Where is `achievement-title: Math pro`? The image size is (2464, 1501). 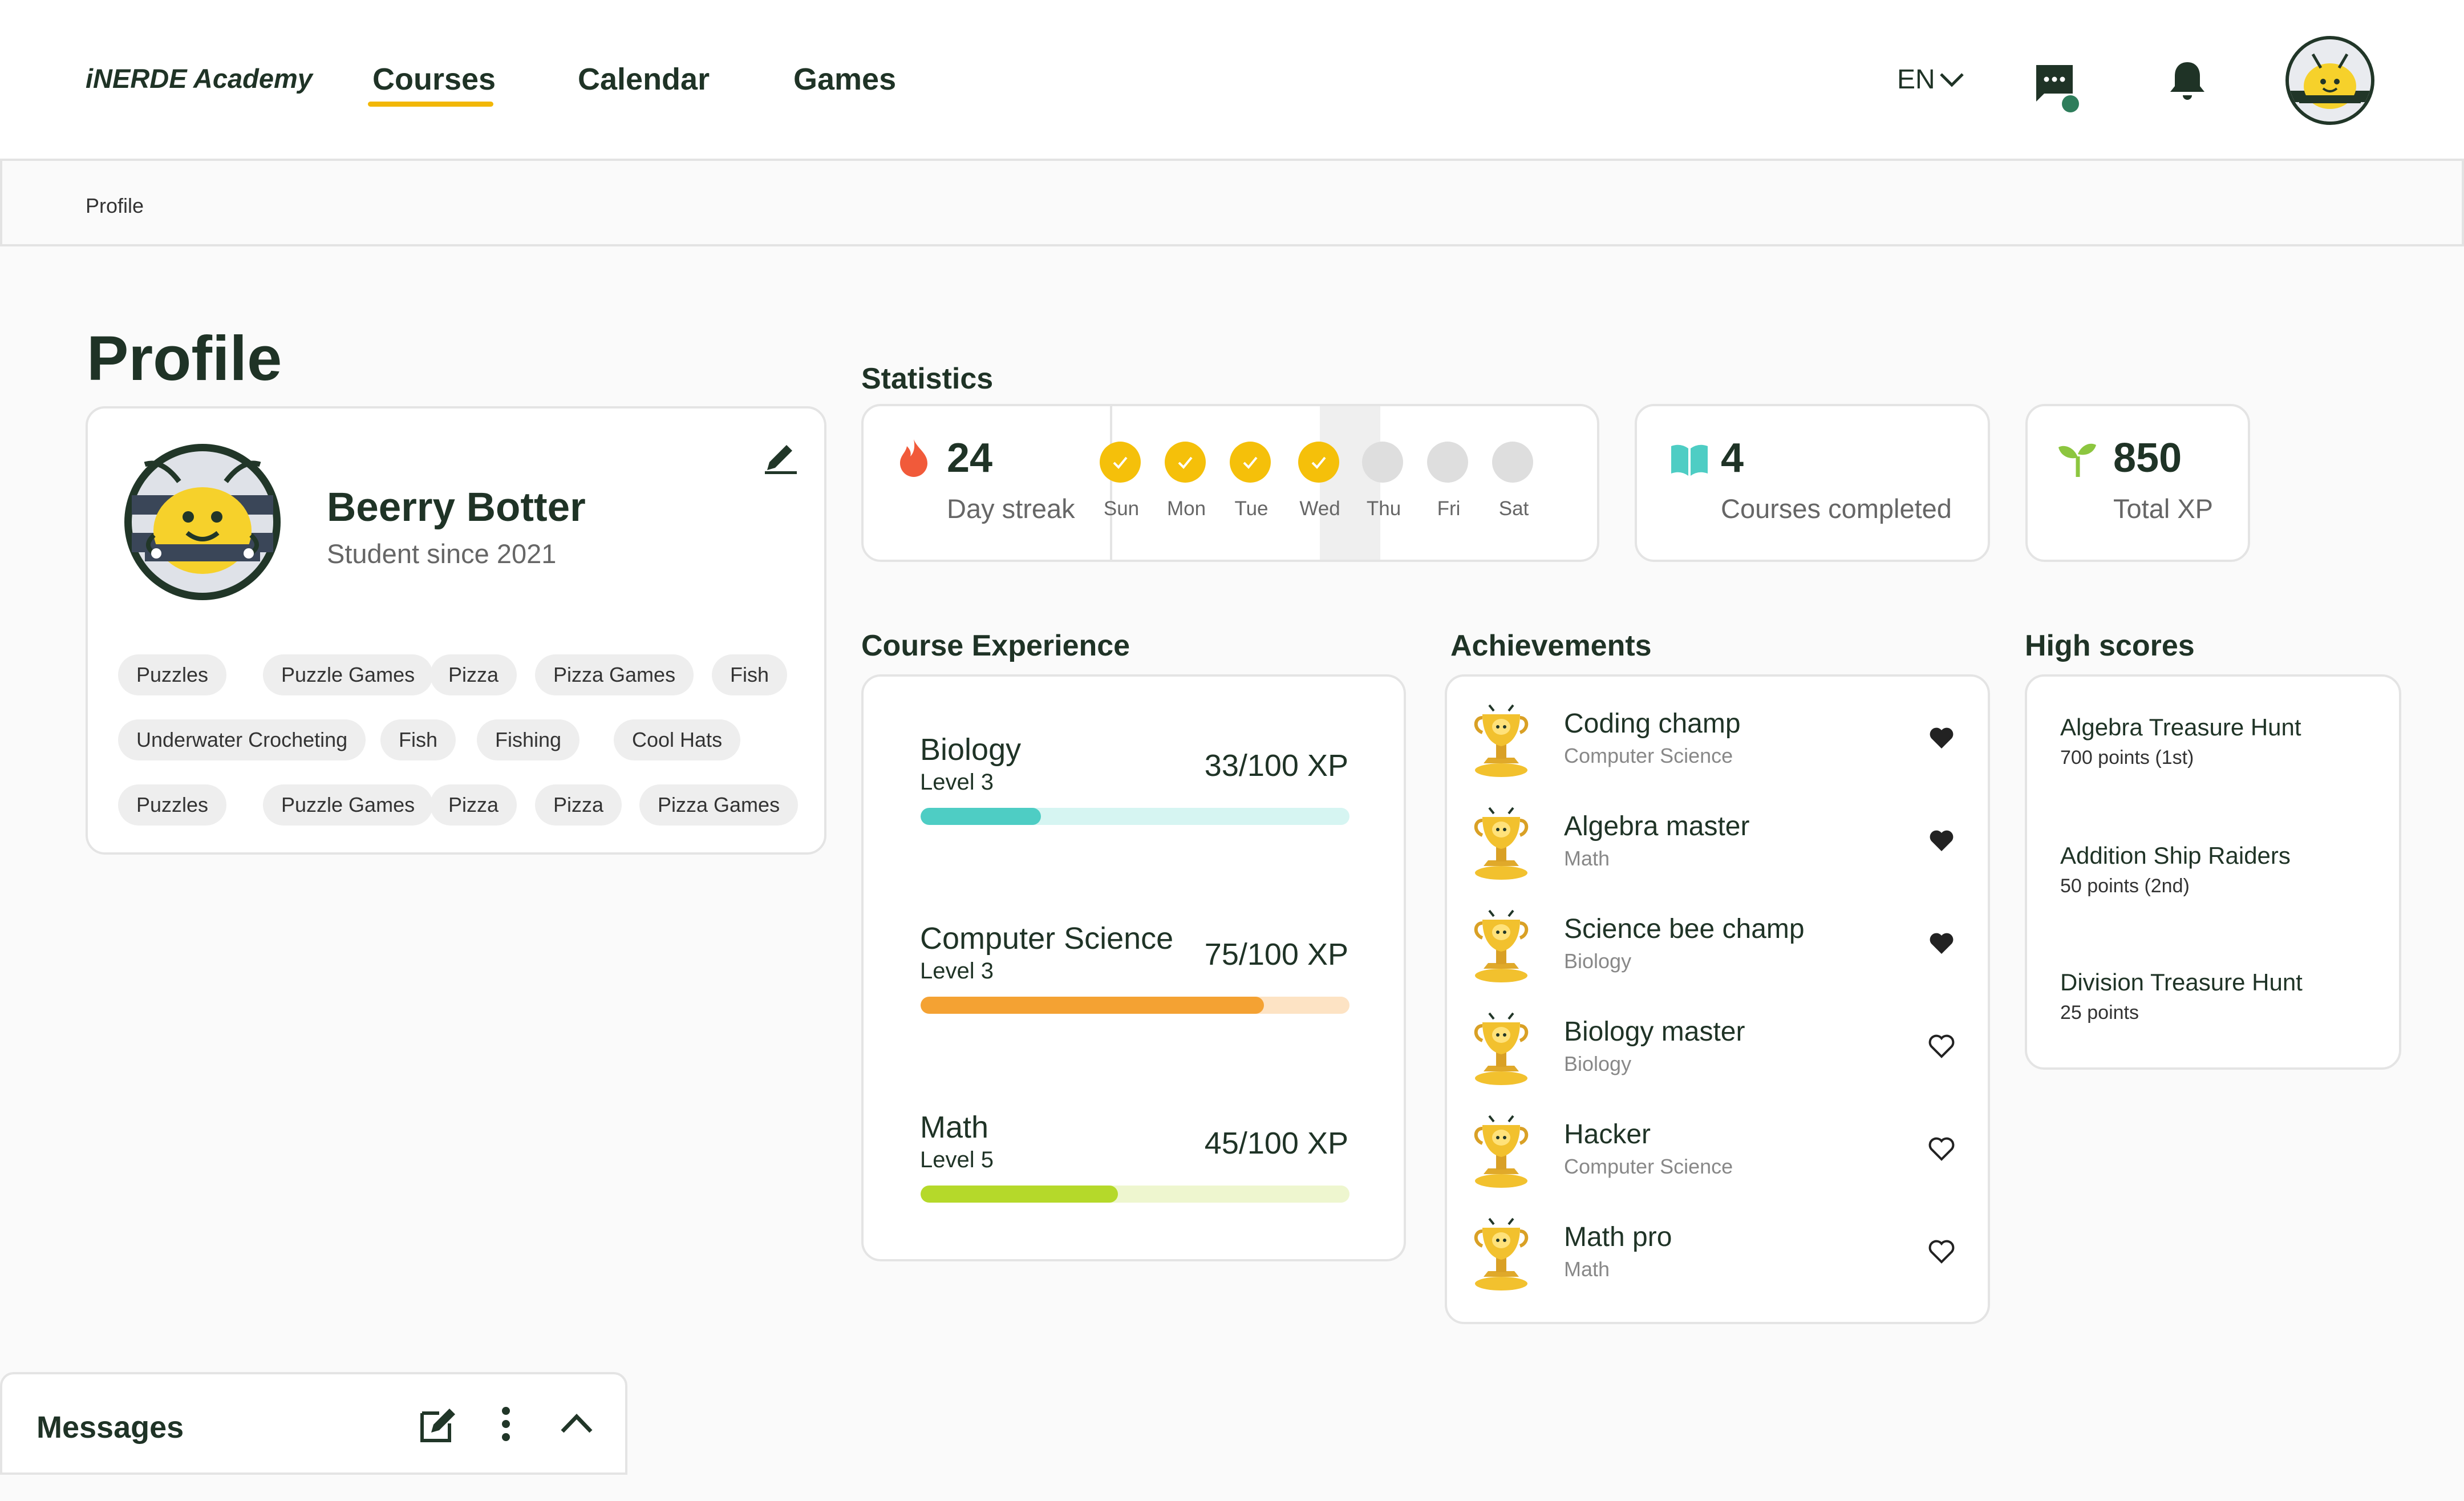 achievement-title: Math pro is located at coordinates (1618, 1237).